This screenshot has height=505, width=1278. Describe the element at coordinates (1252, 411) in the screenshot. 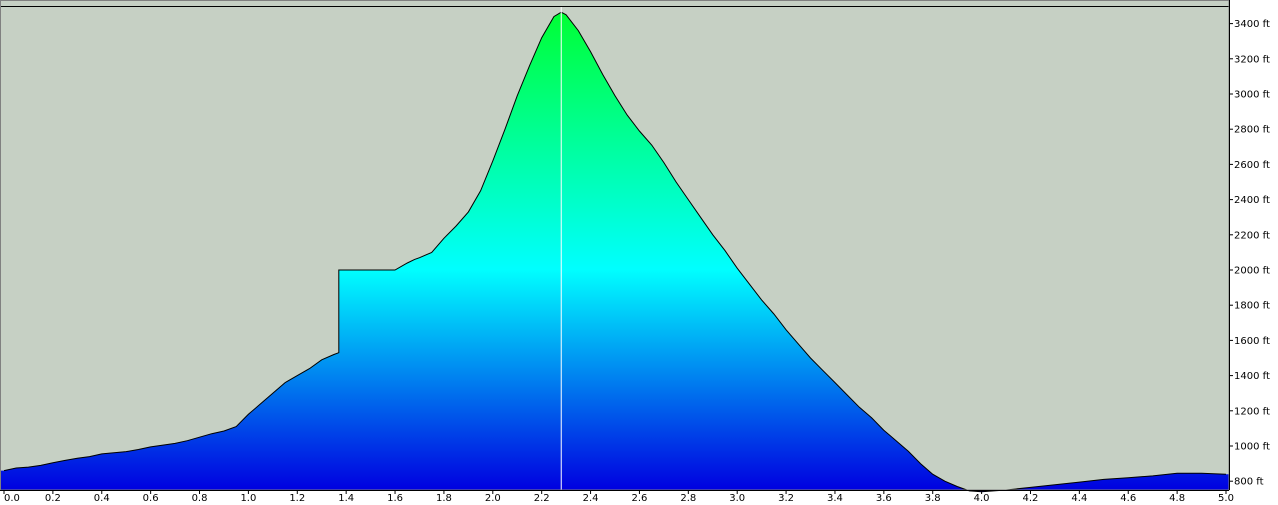

I see `y-tick-label: 1200 ft` at that location.